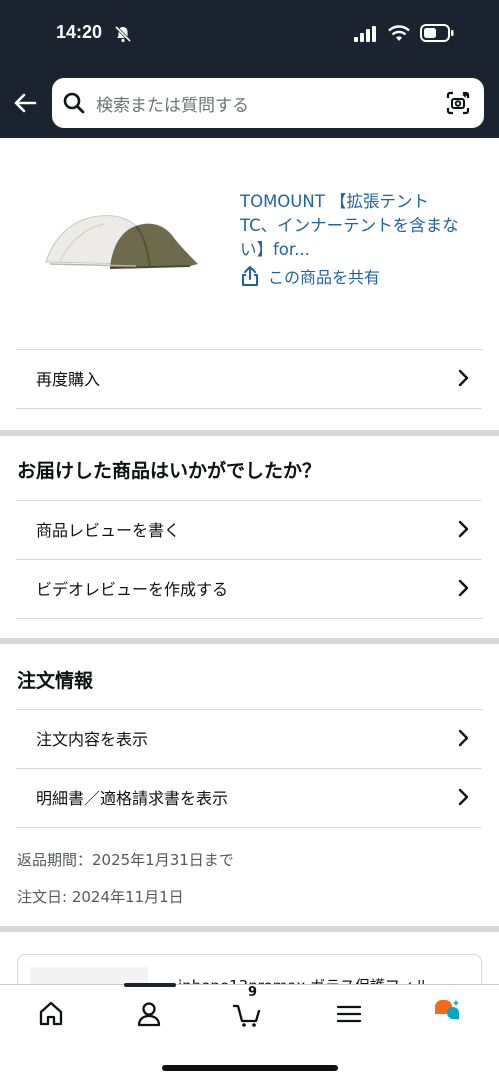  What do you see at coordinates (169, 471) in the screenshot?
I see `review-heading: お届けした商品はいかがでしたか？` at bounding box center [169, 471].